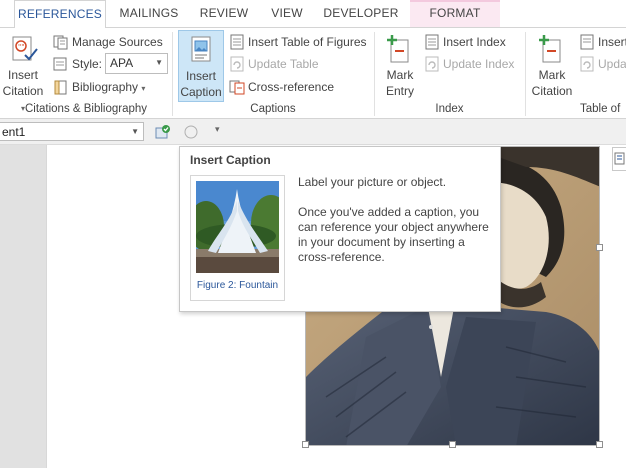  I want to click on update-toa-icon, so click(587, 64).